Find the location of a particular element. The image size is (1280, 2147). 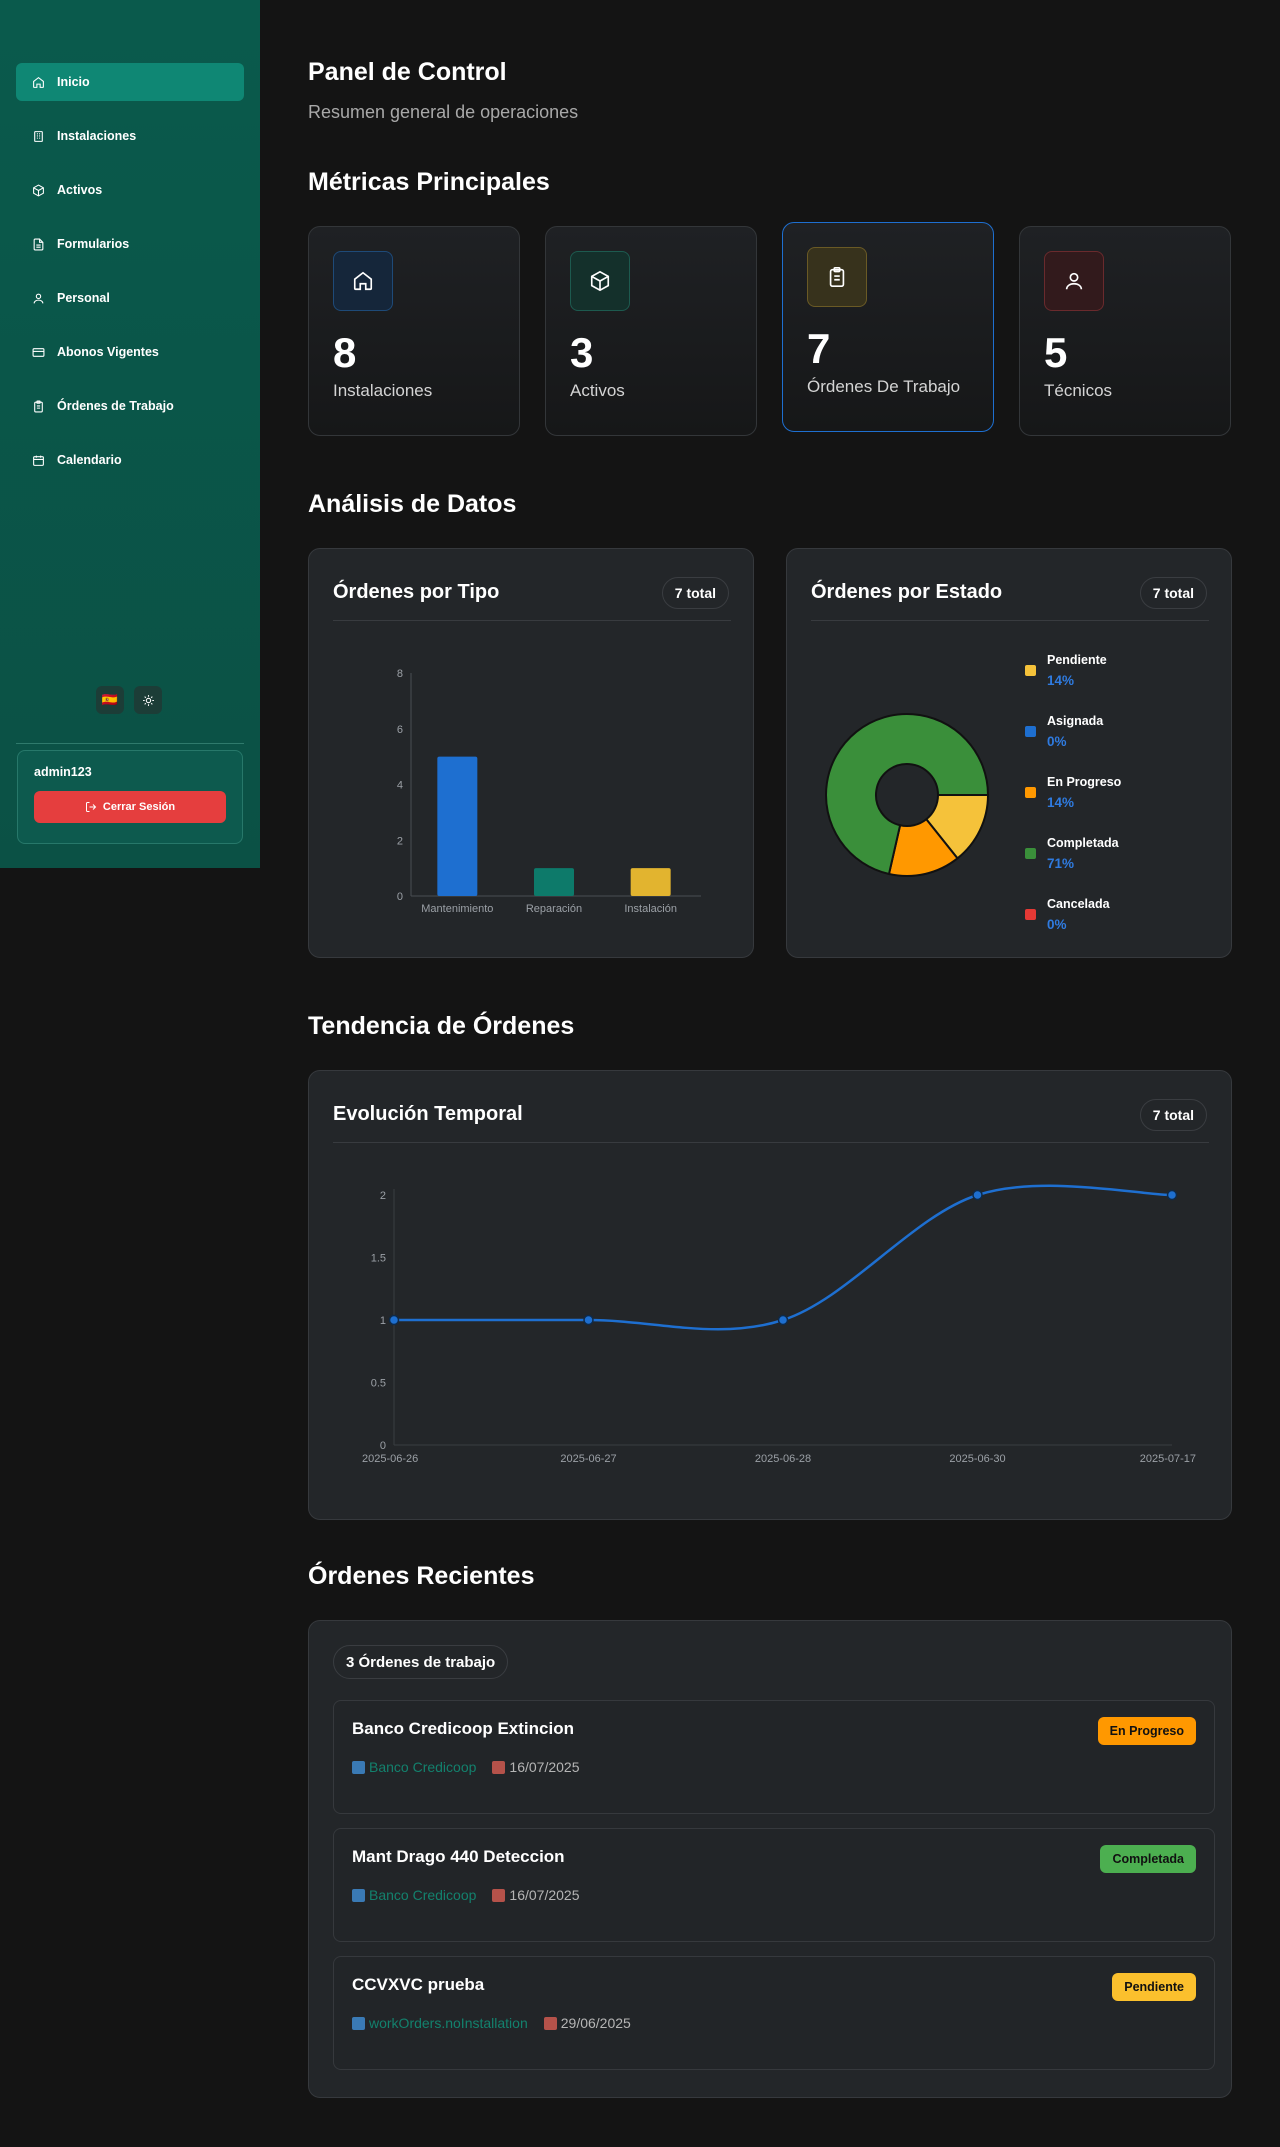

order-location-link: workOrders.noInstallation is located at coordinates (448, 2023).